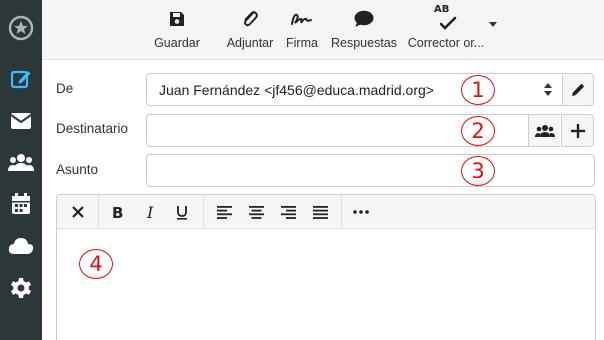 Image resolution: width=604 pixels, height=340 pixels. I want to click on attach-label: Adjuntar, so click(250, 43).